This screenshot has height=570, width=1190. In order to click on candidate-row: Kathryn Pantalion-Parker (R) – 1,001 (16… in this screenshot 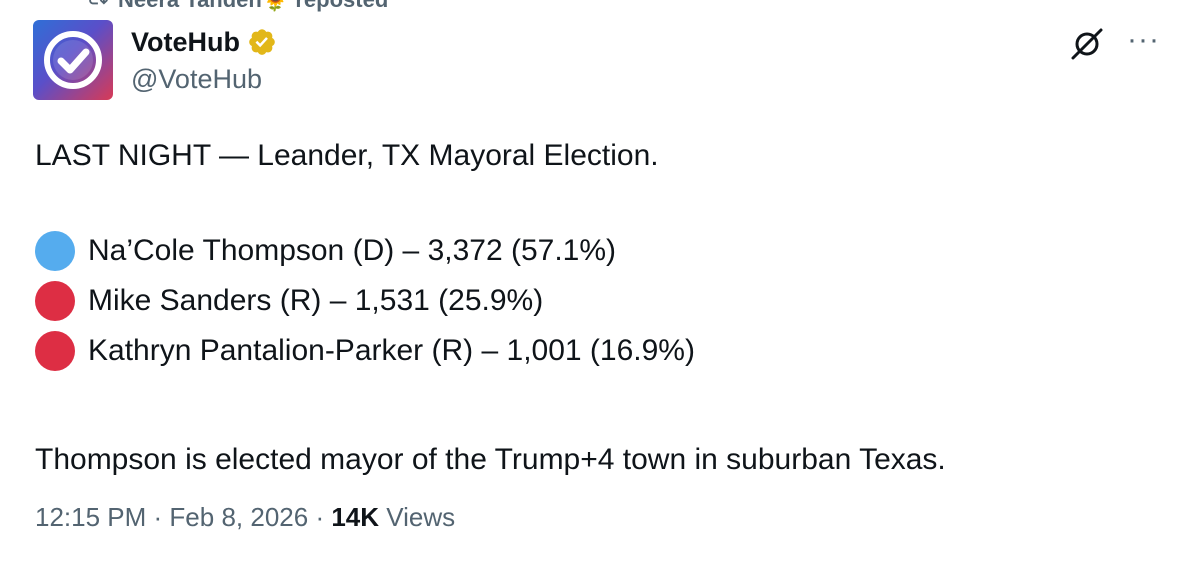, I will do `click(600, 351)`.